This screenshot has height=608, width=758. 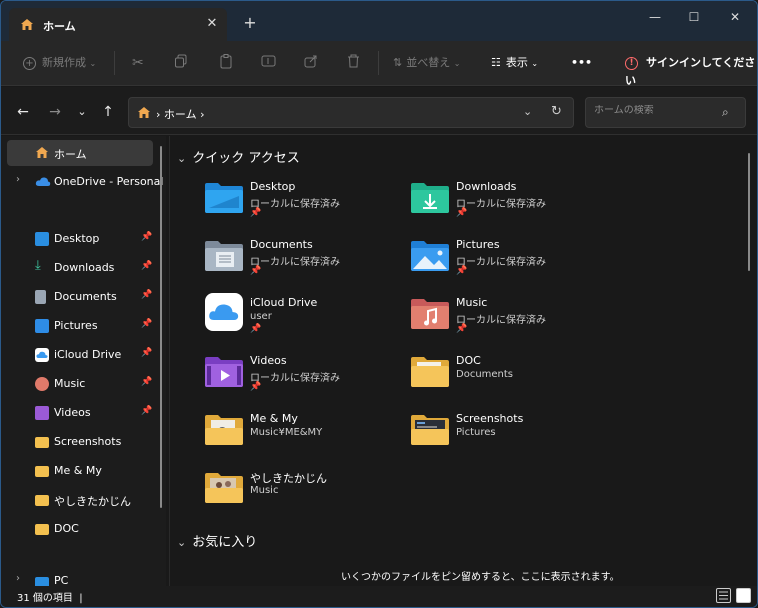 I want to click on view-button-label: 表示, so click(x=516, y=62).